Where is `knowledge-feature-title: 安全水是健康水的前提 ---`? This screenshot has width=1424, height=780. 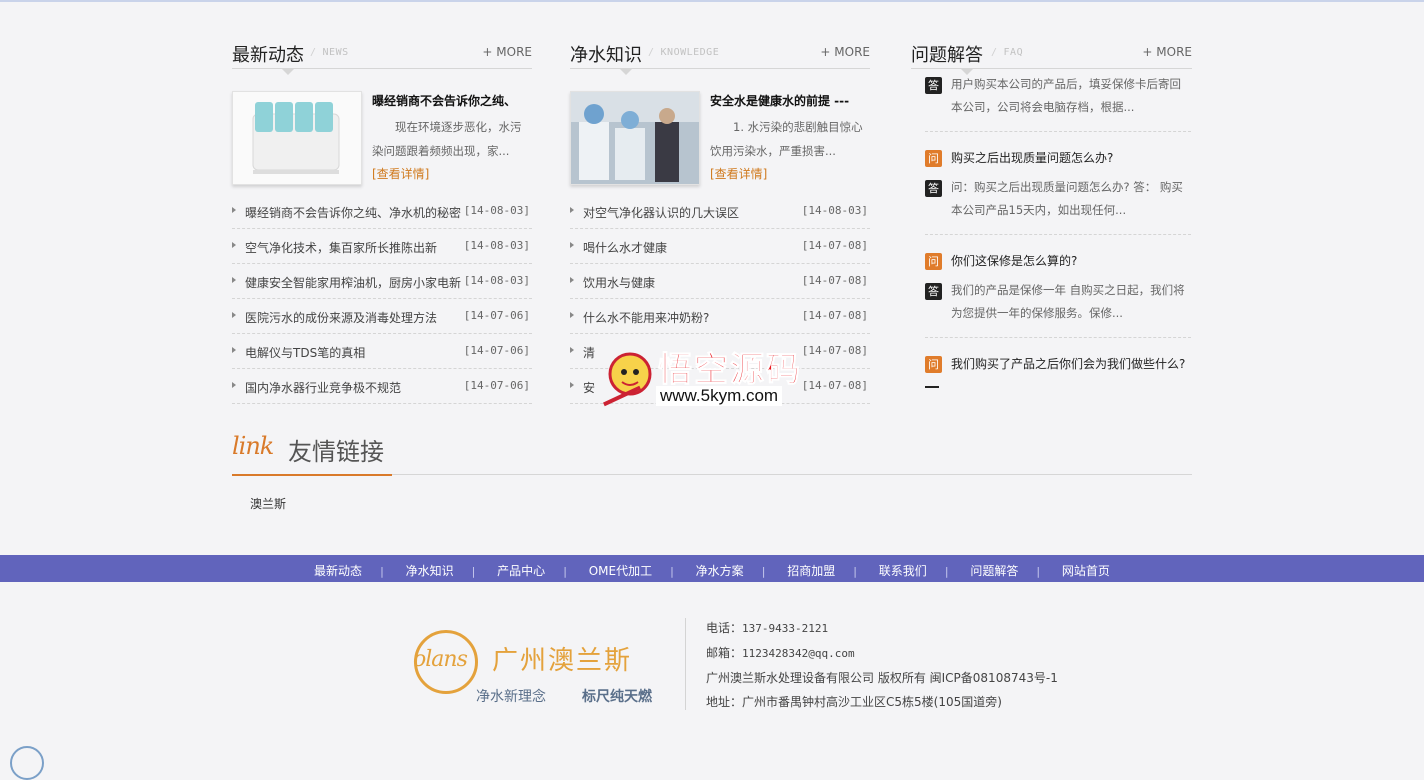
knowledge-feature-title: 安全水是健康水的前提 --- is located at coordinates (791, 100).